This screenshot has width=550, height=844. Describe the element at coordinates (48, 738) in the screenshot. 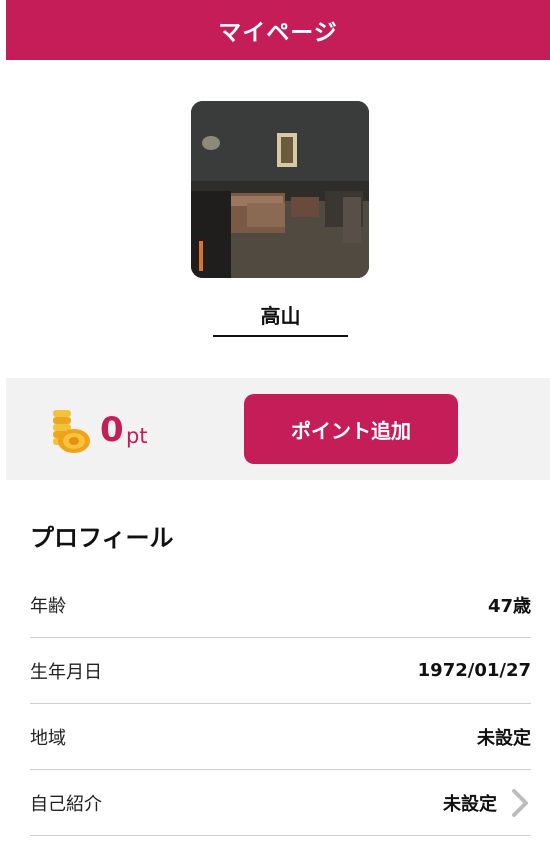

I see `row-label: 地域` at that location.